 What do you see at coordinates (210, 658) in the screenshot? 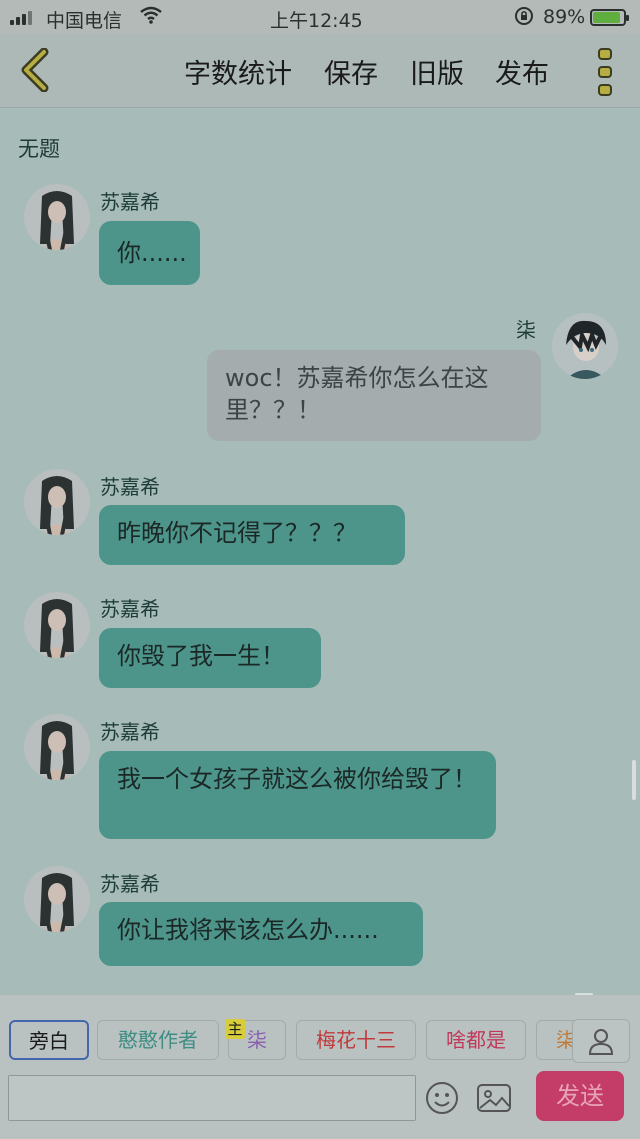
I see `message-bubble: 你毁了我一生！` at bounding box center [210, 658].